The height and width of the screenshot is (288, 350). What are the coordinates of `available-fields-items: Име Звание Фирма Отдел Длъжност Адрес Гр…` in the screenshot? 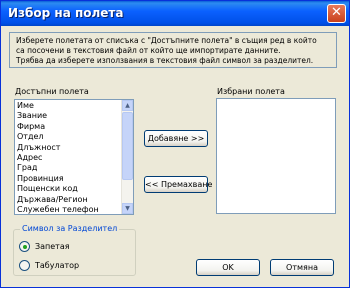 It's located at (69, 158).